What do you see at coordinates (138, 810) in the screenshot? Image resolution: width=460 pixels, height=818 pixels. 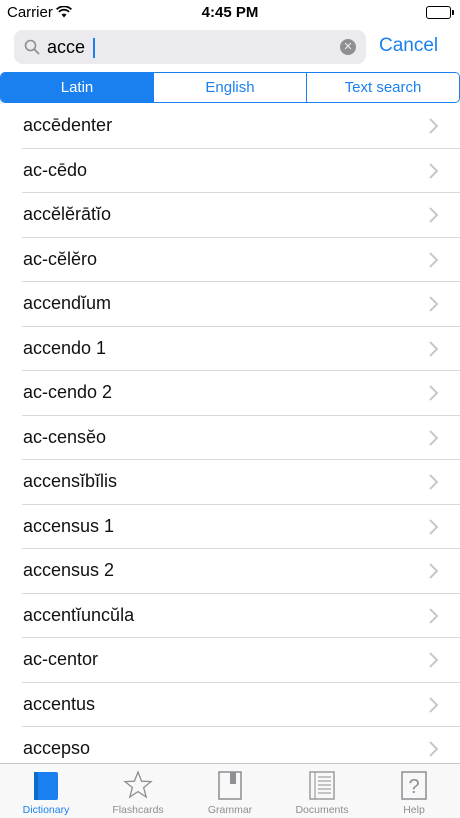 I see `tab-label: Flashcards` at bounding box center [138, 810].